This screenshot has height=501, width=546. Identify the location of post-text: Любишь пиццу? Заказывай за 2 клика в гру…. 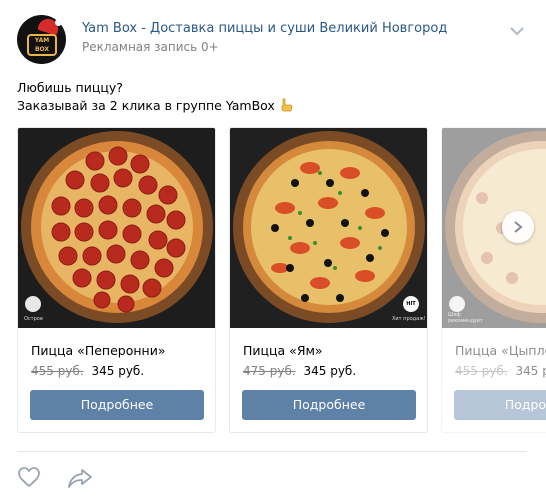
(155, 97).